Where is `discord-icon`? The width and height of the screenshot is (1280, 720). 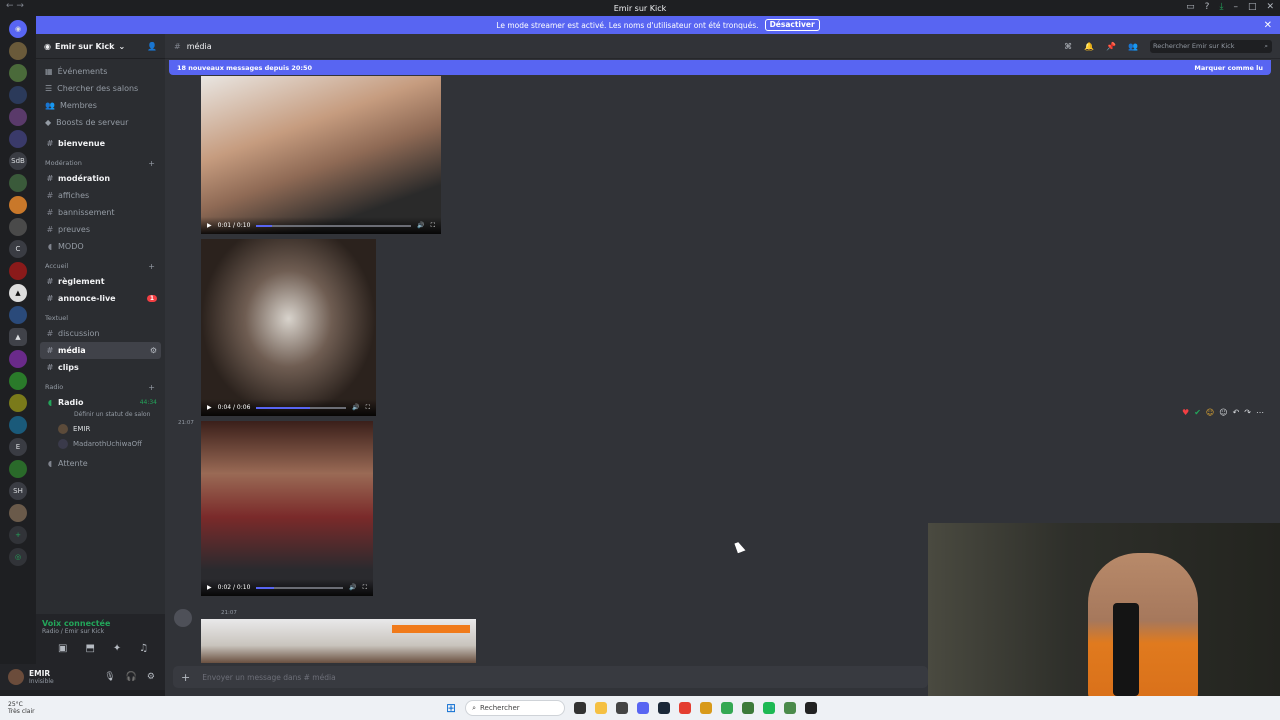 discord-icon is located at coordinates (643, 708).